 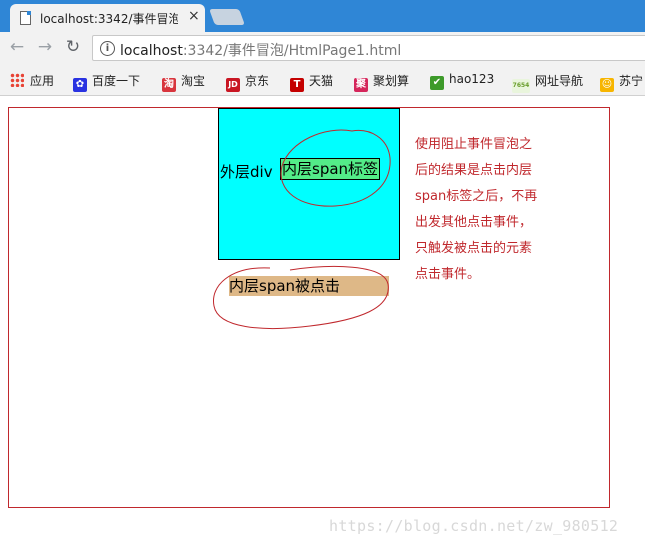 What do you see at coordinates (151, 51) in the screenshot?
I see `url-host: localhost` at bounding box center [151, 51].